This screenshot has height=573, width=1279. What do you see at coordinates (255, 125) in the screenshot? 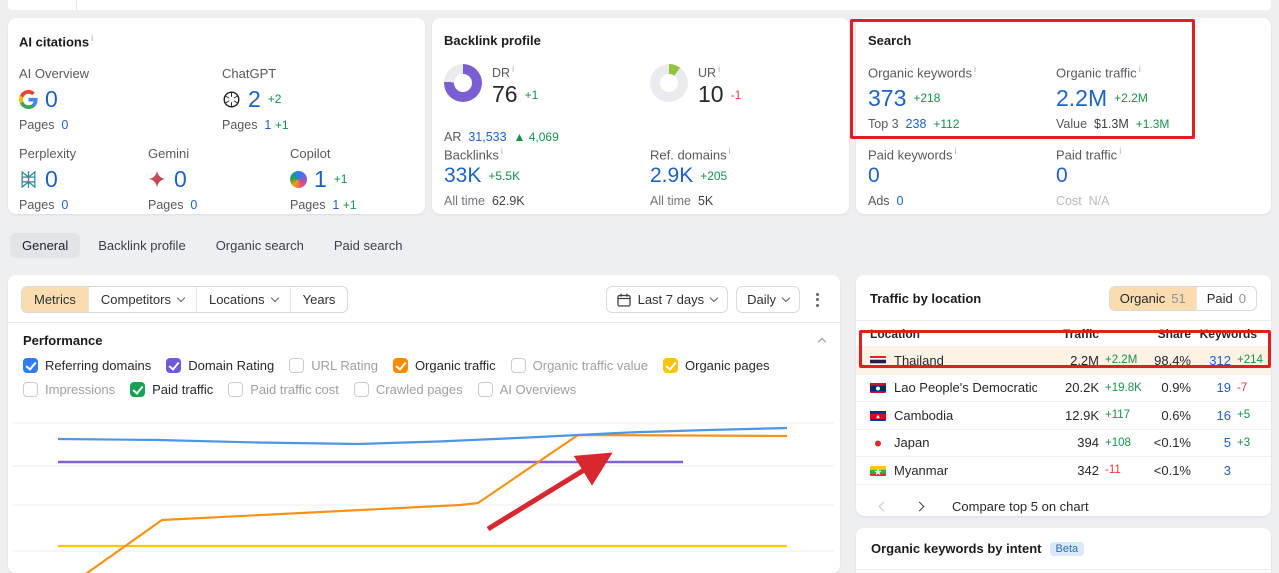
I see `chatgpt-pages: Pages 1 +1` at bounding box center [255, 125].